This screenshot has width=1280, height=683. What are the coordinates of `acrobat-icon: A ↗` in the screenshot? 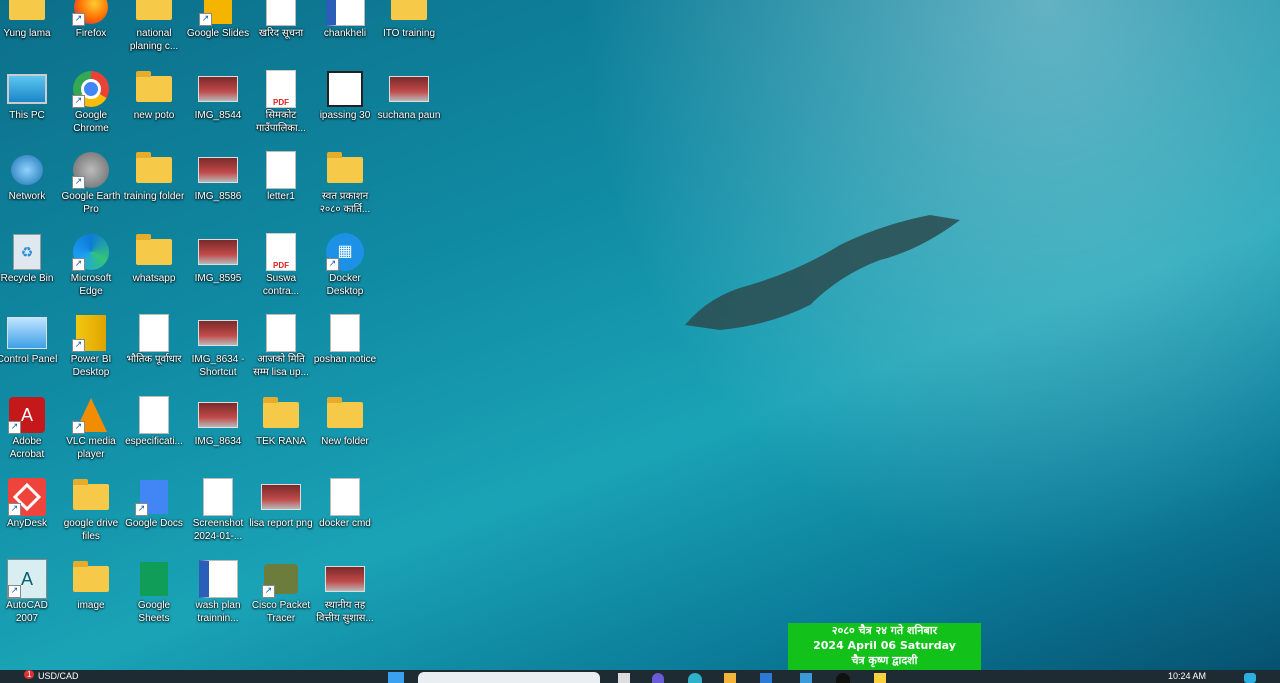 It's located at (27, 415).